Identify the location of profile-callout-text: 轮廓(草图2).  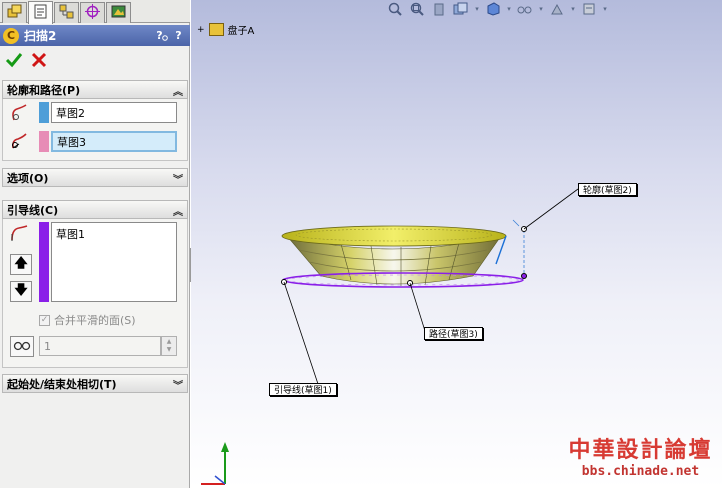
(607, 191).